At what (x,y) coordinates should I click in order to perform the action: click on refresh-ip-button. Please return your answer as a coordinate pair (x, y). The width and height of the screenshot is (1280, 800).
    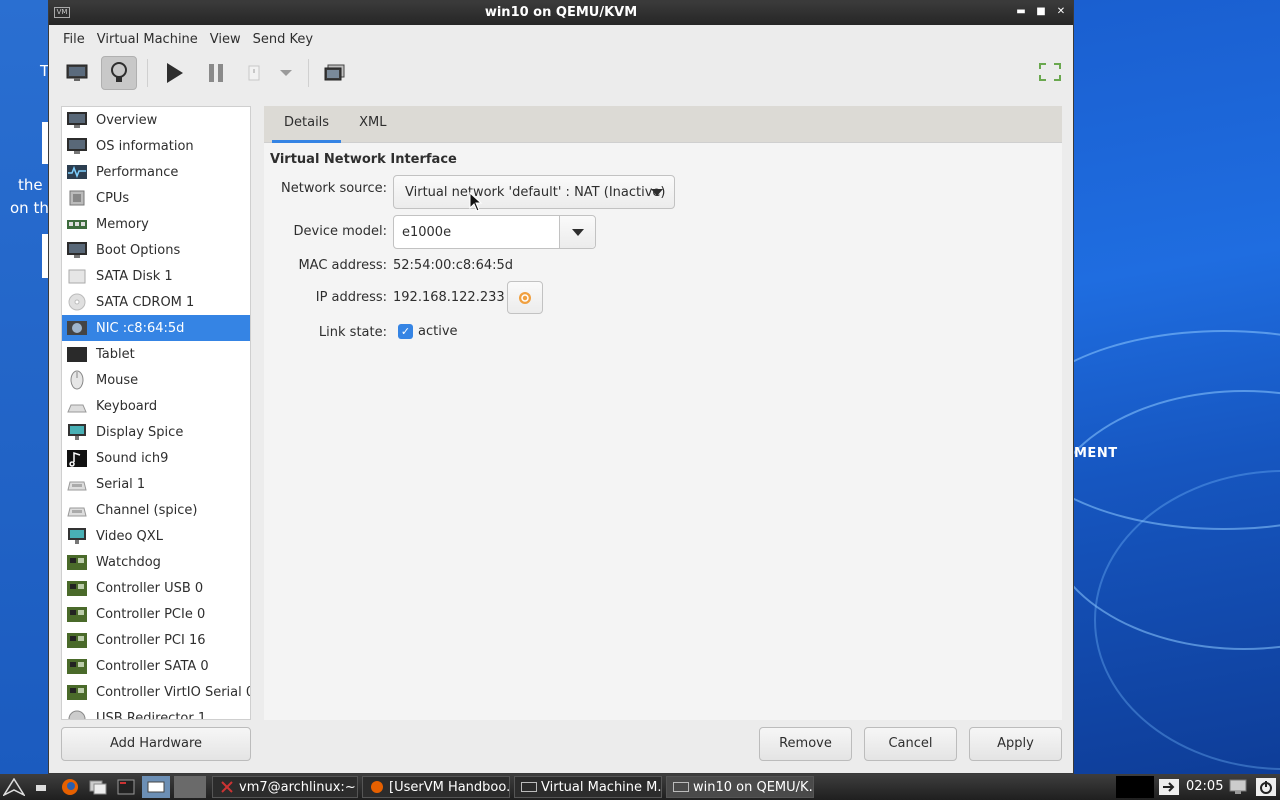
    Looking at the image, I should click on (525, 297).